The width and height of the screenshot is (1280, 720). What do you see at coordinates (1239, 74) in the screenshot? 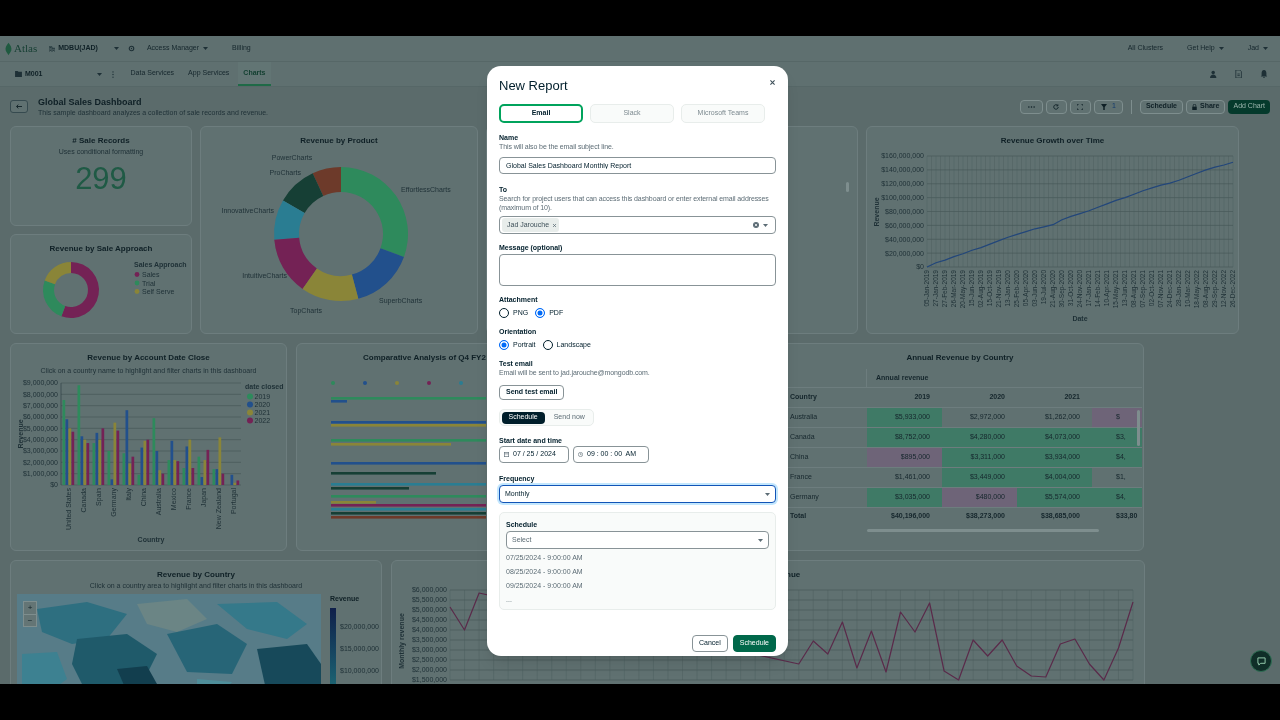
I see `document-icon` at bounding box center [1239, 74].